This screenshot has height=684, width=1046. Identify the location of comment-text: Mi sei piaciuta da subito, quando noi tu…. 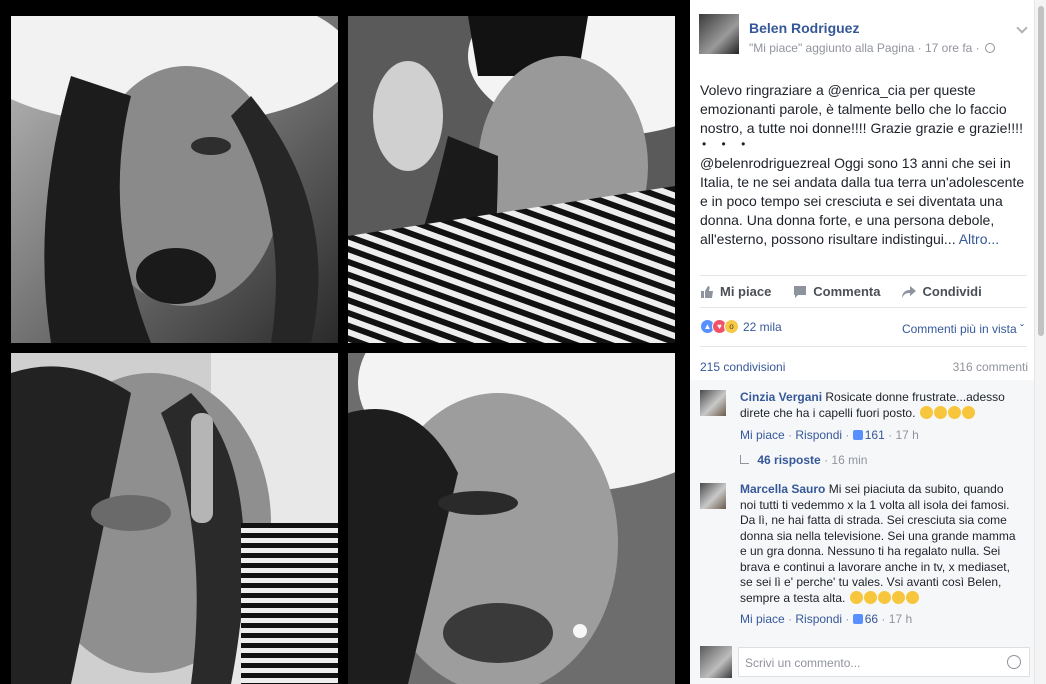
(878, 543).